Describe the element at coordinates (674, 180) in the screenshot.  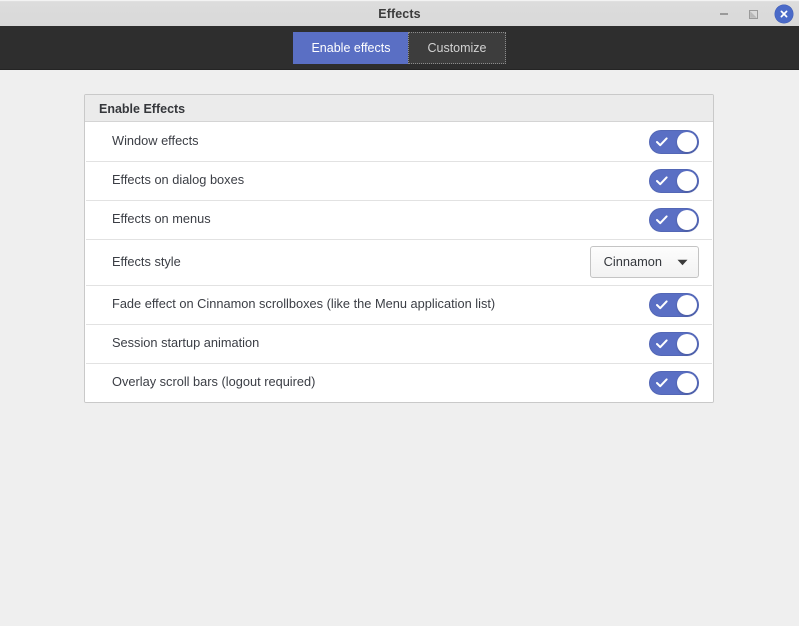
I see `toggle-effects-on-dialog-boxes` at that location.